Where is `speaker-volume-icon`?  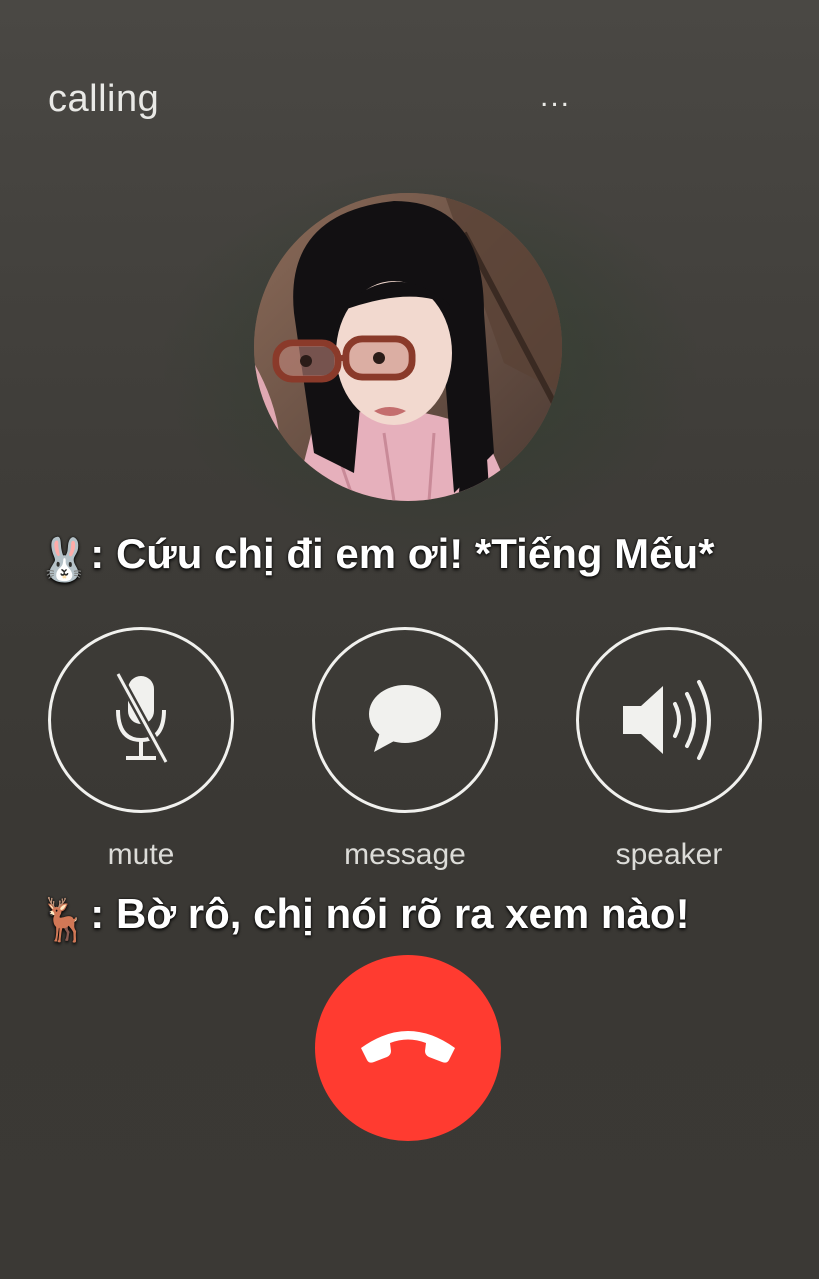
speaker-volume-icon is located at coordinates (667, 720).